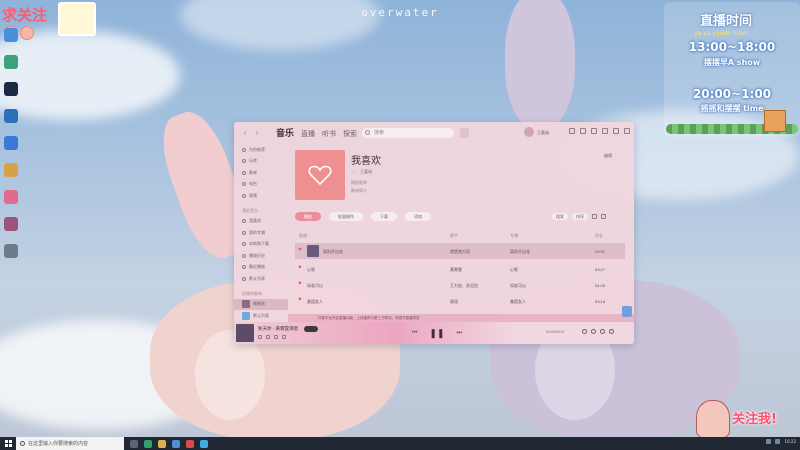  Describe the element at coordinates (245, 333) in the screenshot. I see `now-playing-cover` at that location.